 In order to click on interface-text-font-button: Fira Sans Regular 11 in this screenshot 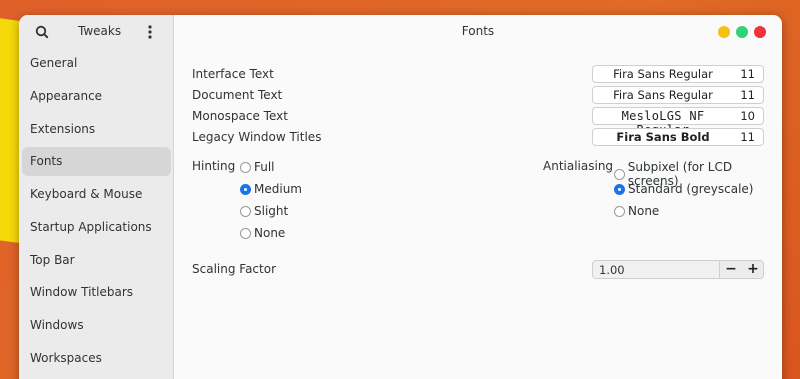, I will do `click(678, 74)`.